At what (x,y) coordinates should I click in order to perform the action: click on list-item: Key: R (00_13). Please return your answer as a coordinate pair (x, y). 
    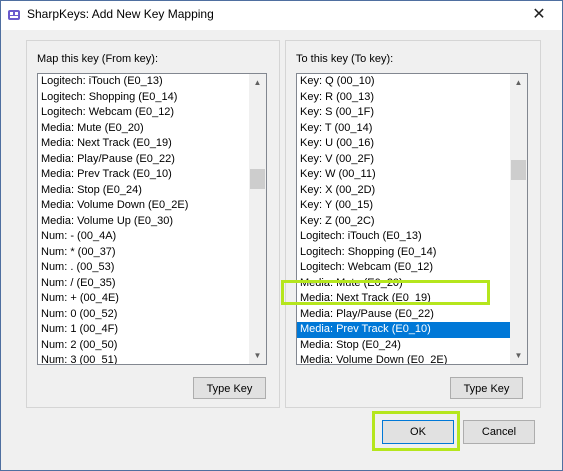
    Looking at the image, I should click on (403, 98).